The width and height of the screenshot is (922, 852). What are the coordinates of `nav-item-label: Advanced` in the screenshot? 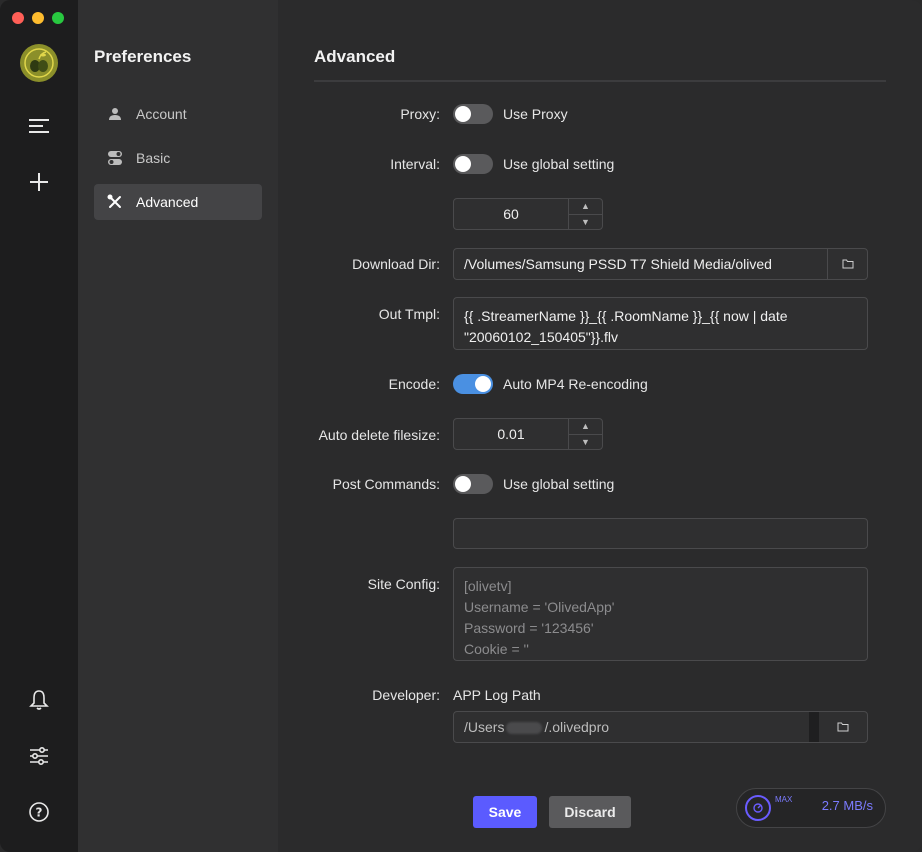 It's located at (167, 202).